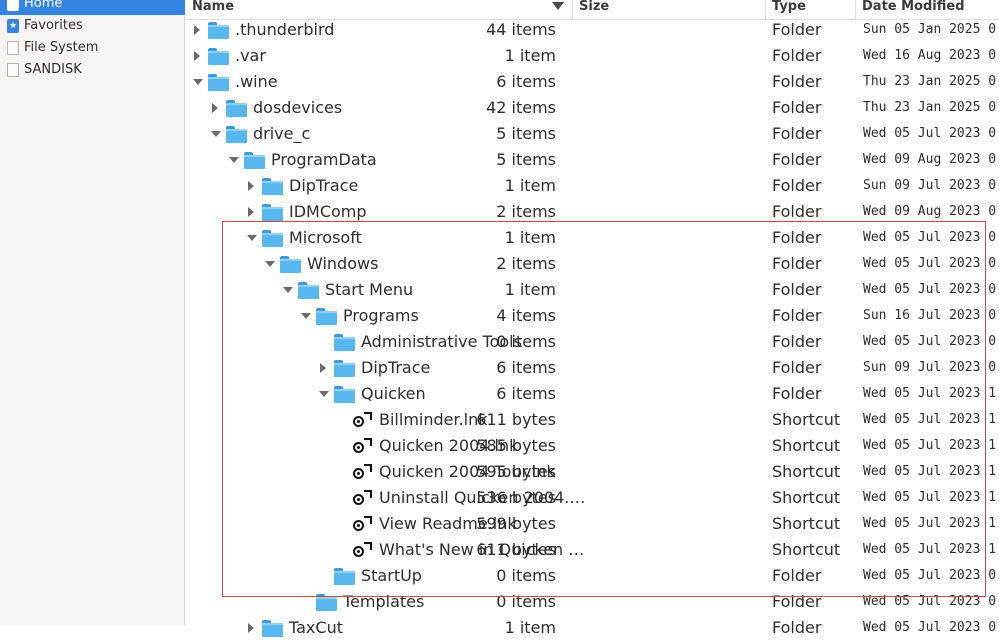 This screenshot has height=641, width=999. I want to click on star-icon: ★, so click(13, 26).